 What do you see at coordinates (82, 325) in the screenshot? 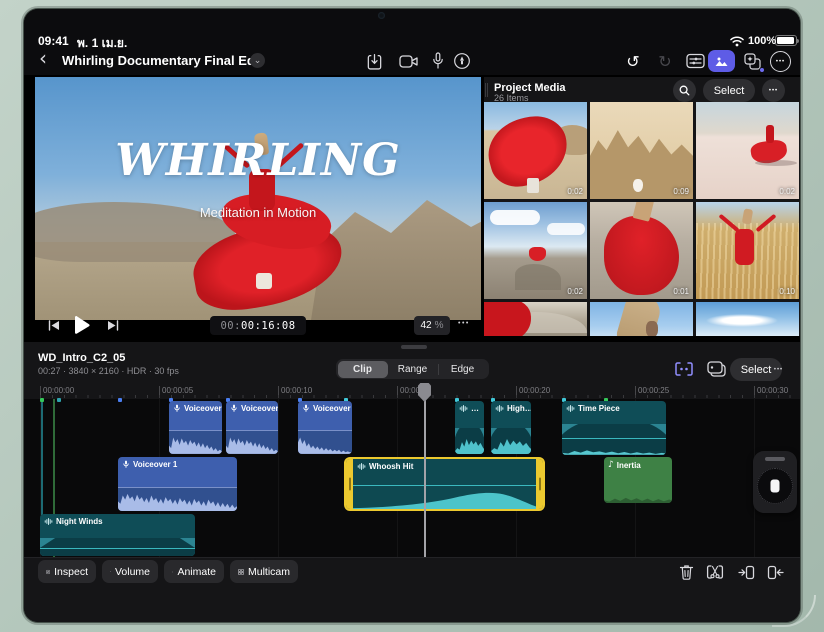
I see `play-button` at bounding box center [82, 325].